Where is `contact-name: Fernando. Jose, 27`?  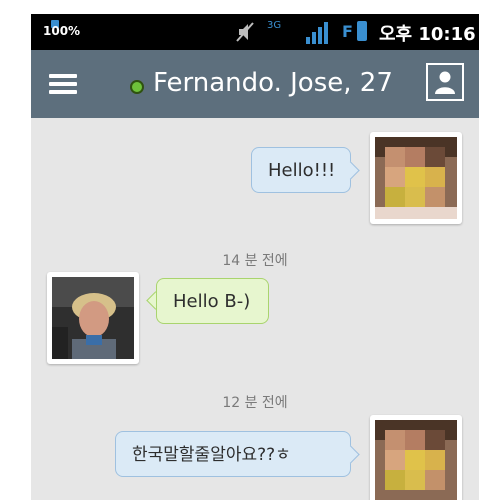 contact-name: Fernando. Jose, 27 is located at coordinates (273, 83).